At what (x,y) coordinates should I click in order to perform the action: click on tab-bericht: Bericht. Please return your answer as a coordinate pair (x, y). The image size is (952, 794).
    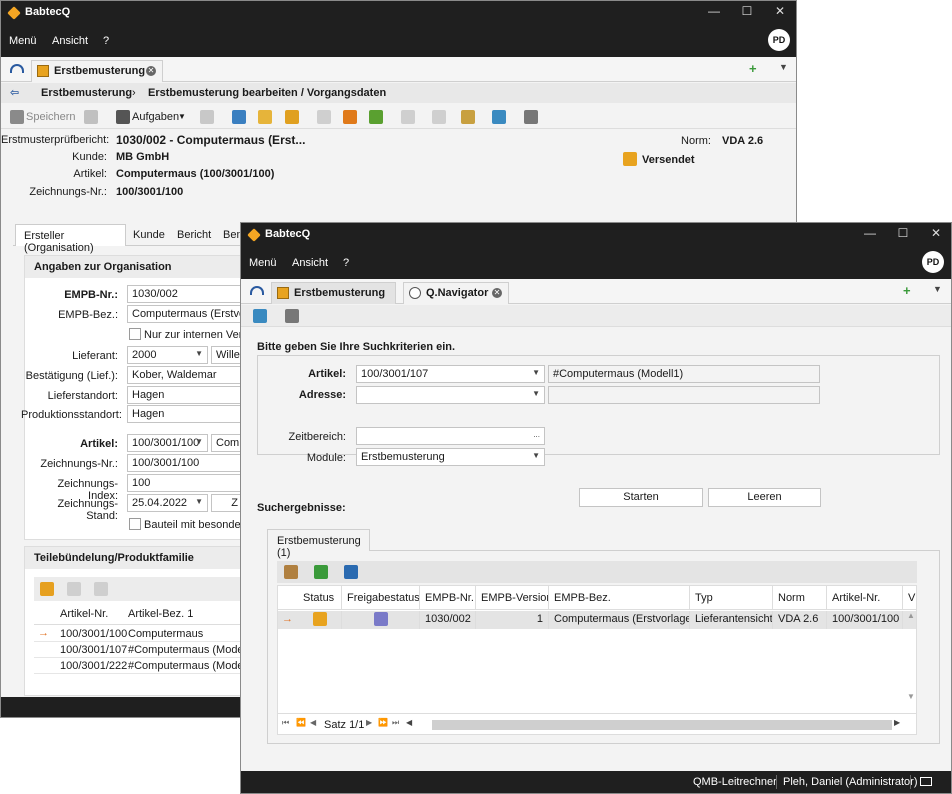
    Looking at the image, I should click on (194, 235).